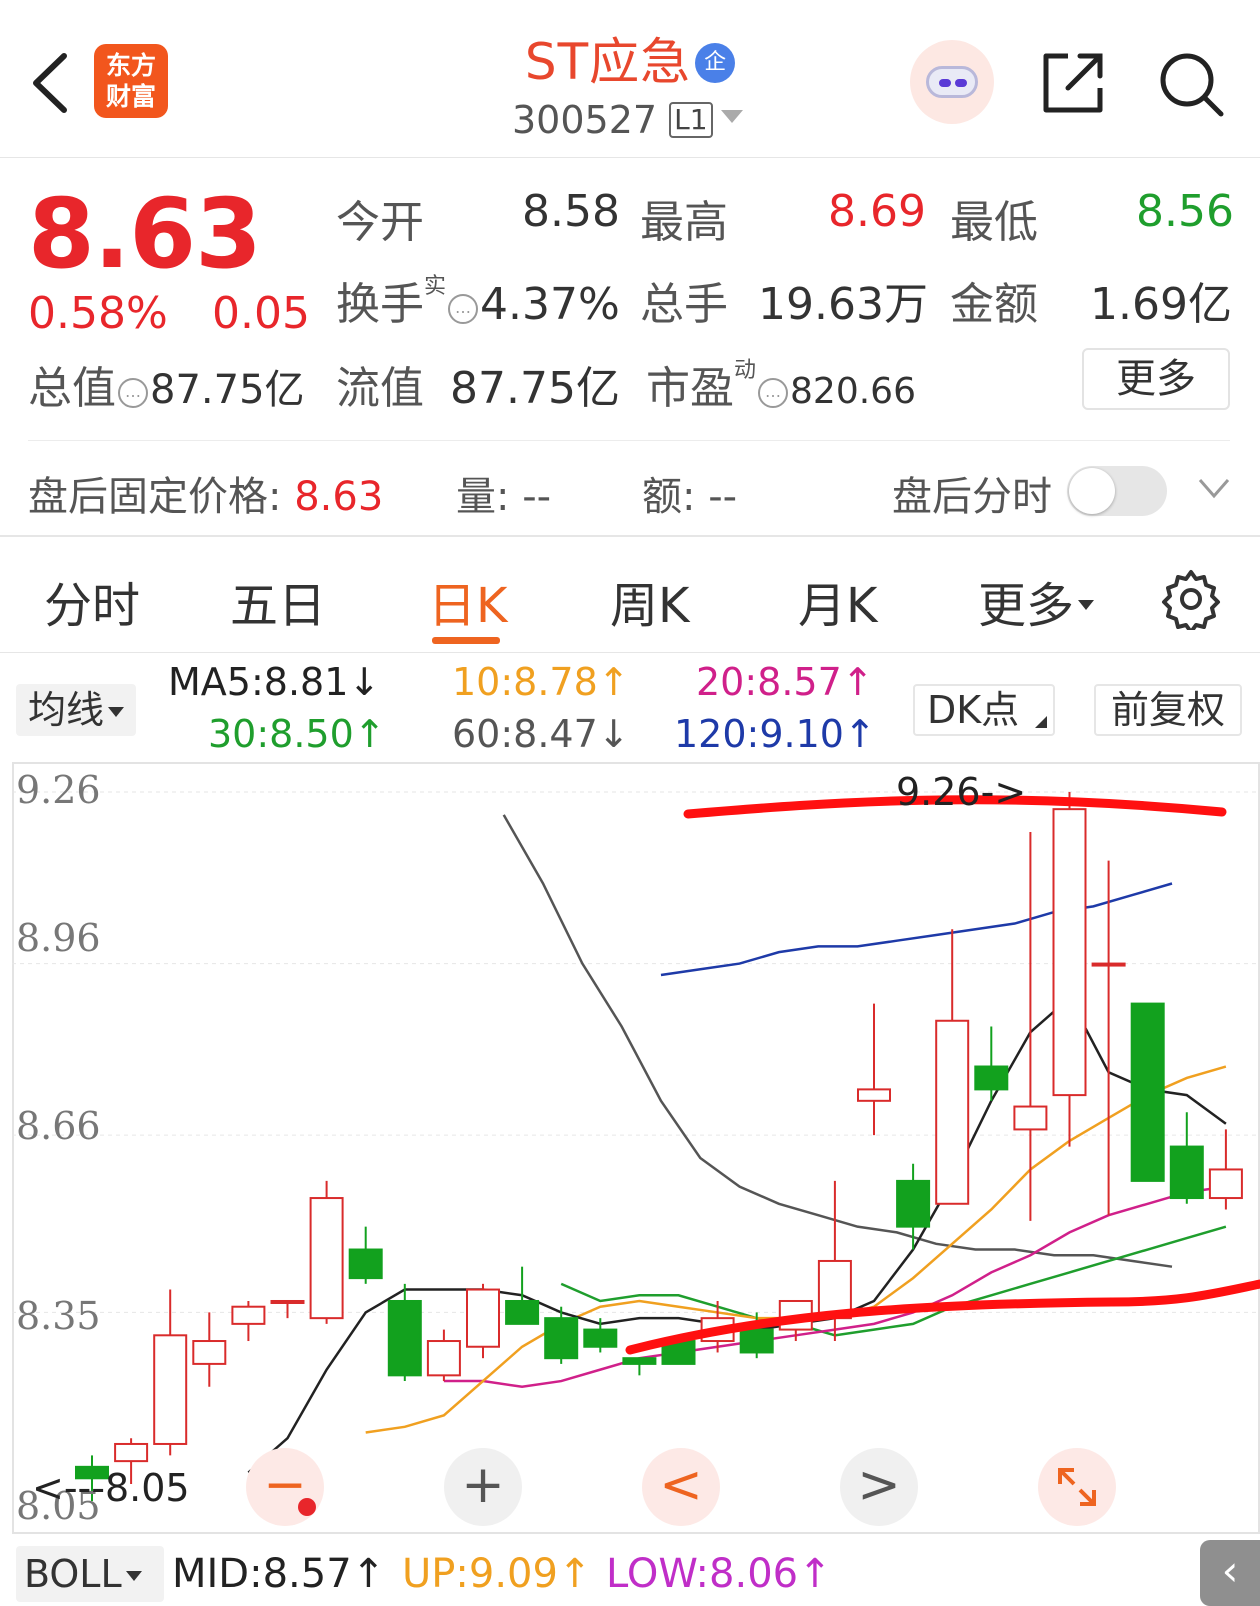 Image resolution: width=1260 pixels, height=1606 pixels. I want to click on y-axis-label: 8.35, so click(58, 1316).